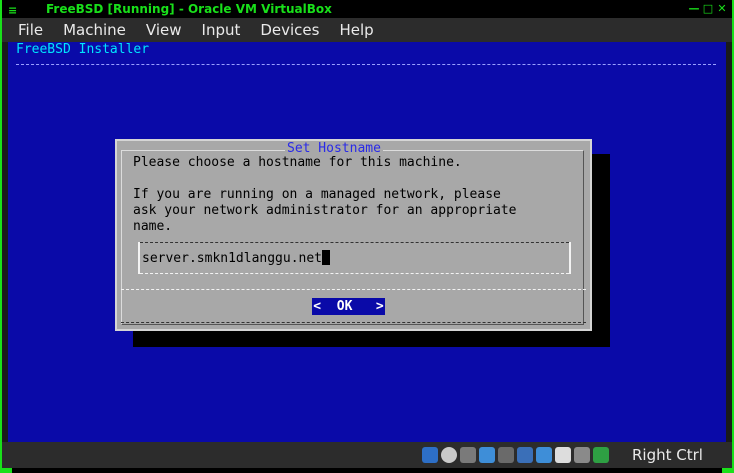 This screenshot has height=473, width=734. What do you see at coordinates (164, 30) in the screenshot?
I see `menu-view: View` at bounding box center [164, 30].